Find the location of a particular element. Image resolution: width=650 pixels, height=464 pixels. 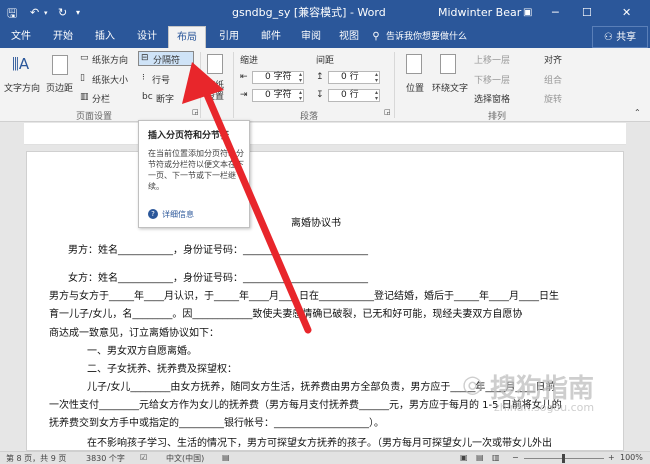

web-layout-icon: ▥ is located at coordinates (496, 457).